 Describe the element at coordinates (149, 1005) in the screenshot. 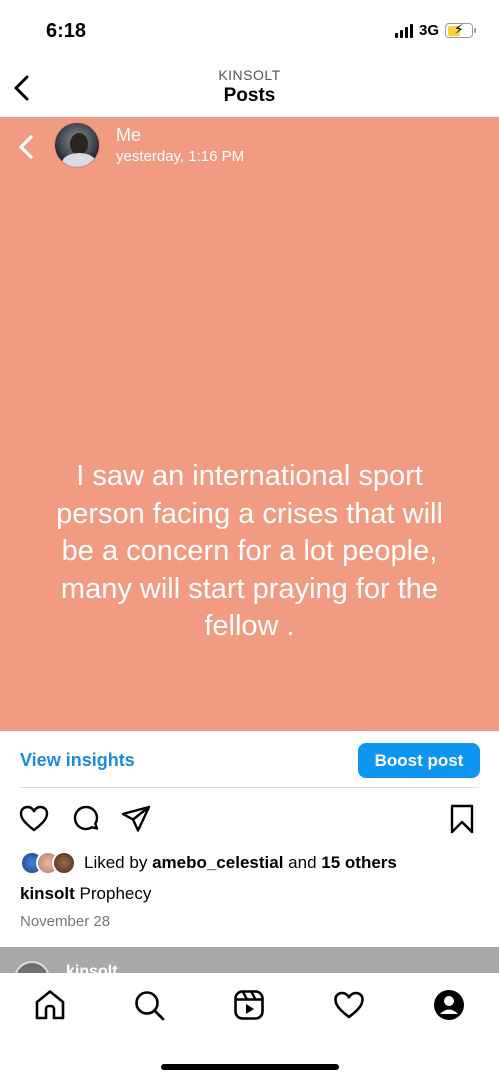

I see `search-icon` at that location.